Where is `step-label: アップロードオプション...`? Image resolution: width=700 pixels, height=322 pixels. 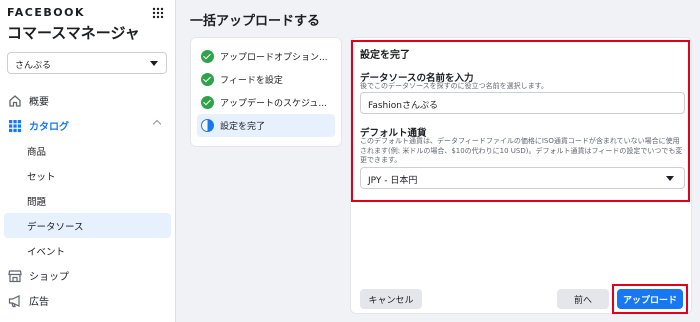 step-label: アップロードオプション... is located at coordinates (274, 58).